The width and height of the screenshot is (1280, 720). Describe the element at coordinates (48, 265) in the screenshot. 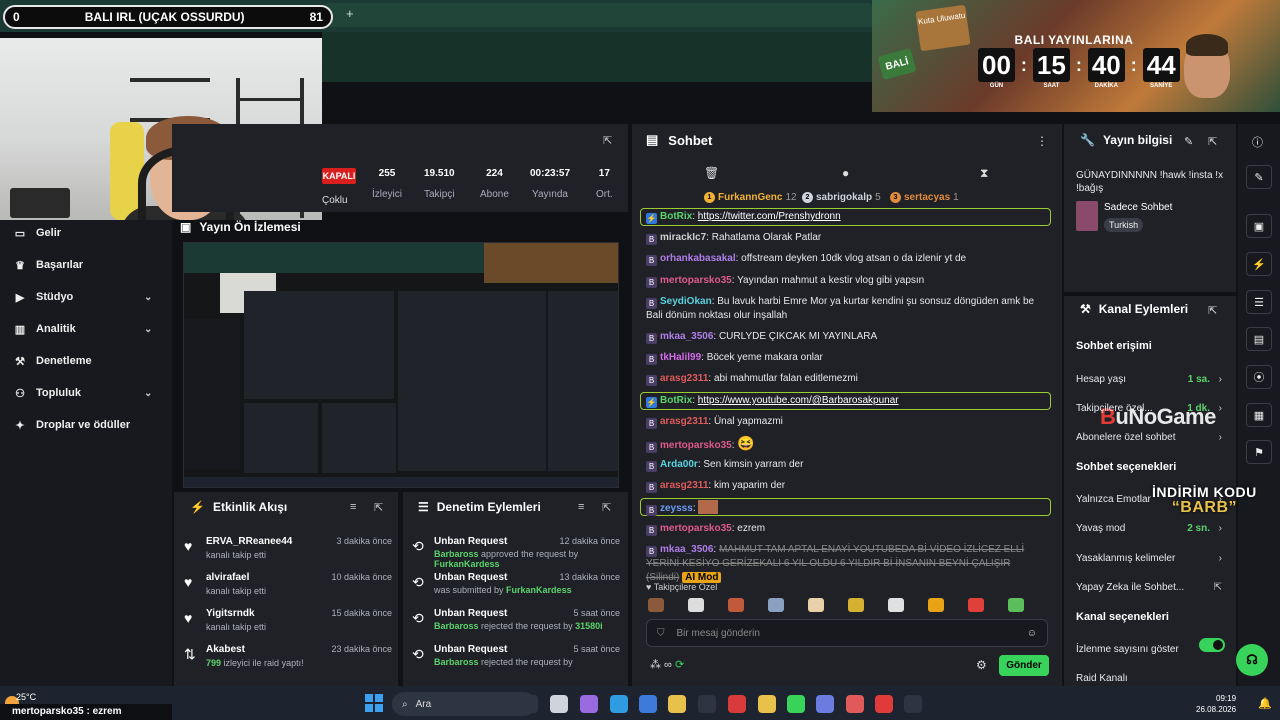

I see `sidebar-item-başarılar: ♛ Başarılar` at that location.